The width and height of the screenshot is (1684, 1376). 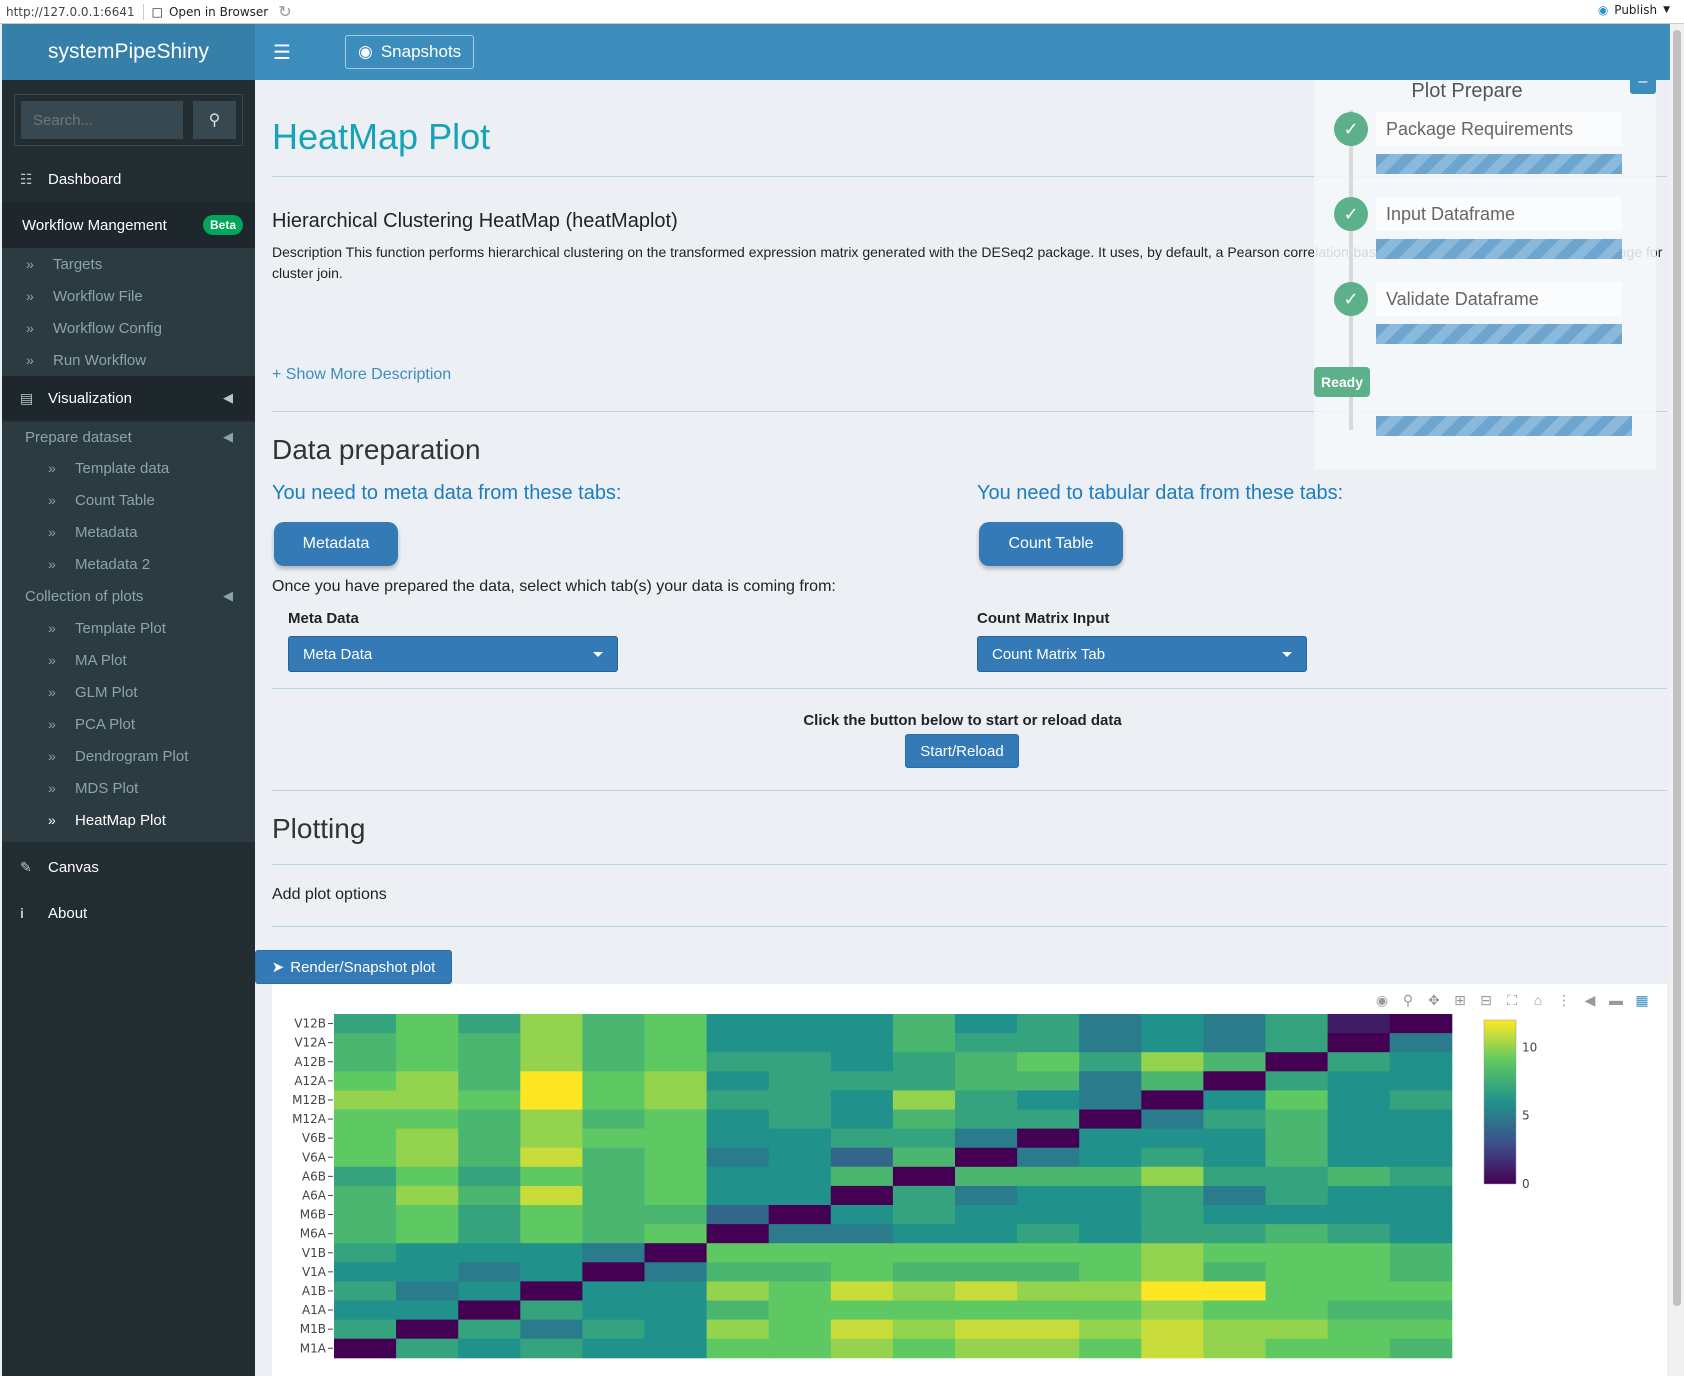 I want to click on sidebar-item-workflow-config: » Workflow Config, so click(x=128, y=328).